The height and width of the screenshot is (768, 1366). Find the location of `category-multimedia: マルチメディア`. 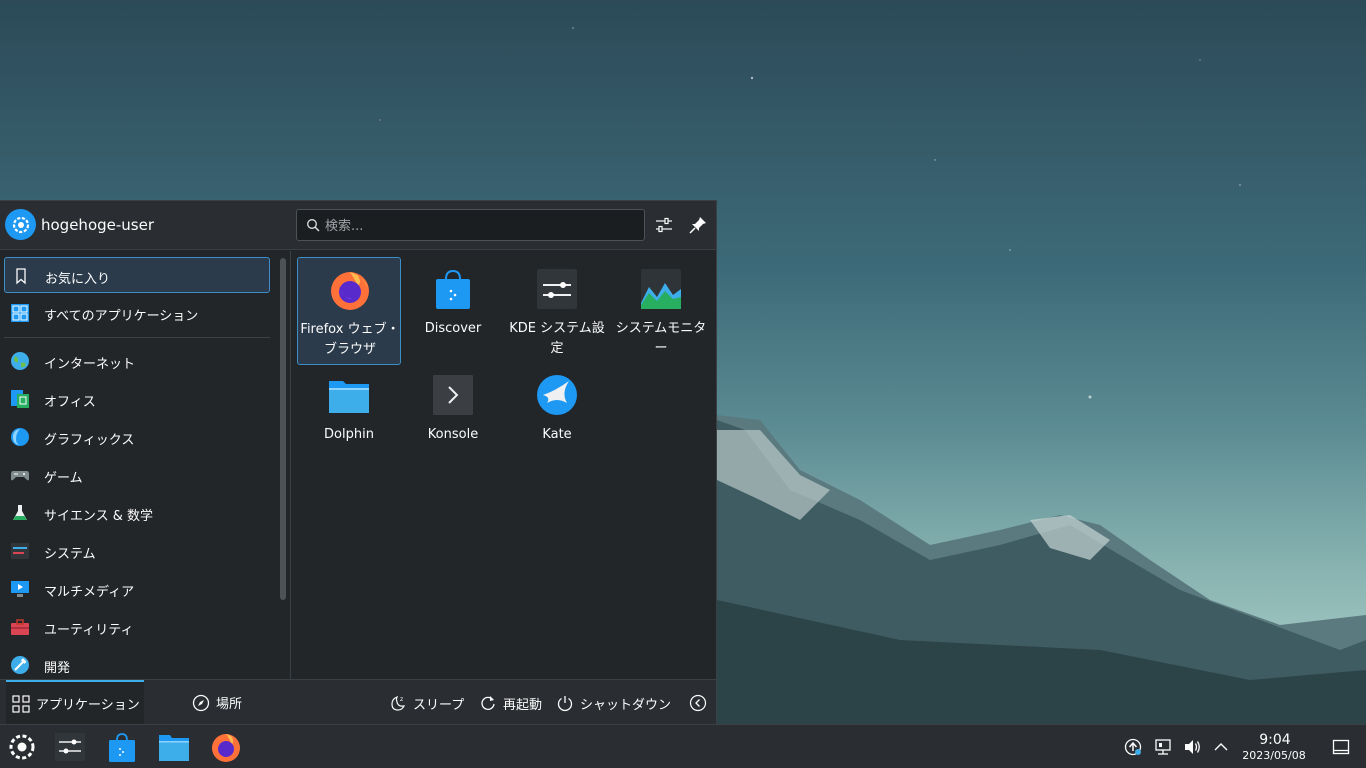

category-multimedia: マルチメディア is located at coordinates (137, 589).